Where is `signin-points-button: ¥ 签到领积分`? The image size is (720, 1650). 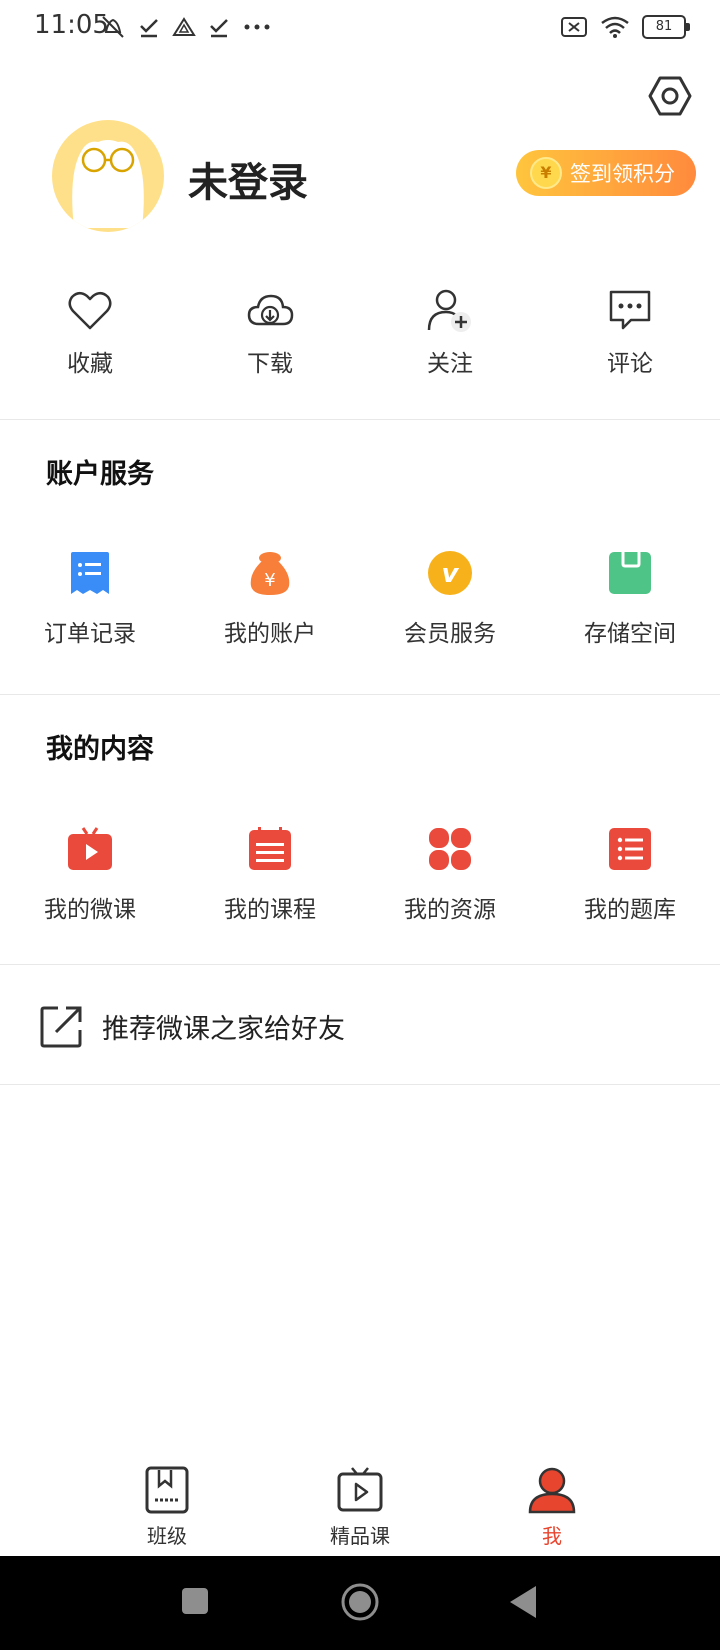
signin-points-button: ¥ 签到领积分 is located at coordinates (606, 173).